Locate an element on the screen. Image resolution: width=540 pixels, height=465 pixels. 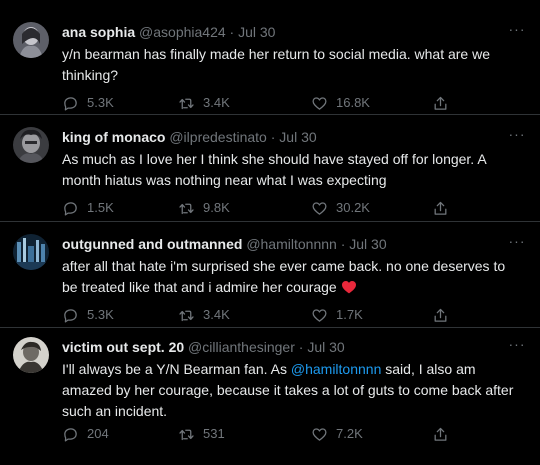
retweet-button: 9.8K is located at coordinates (204, 208).